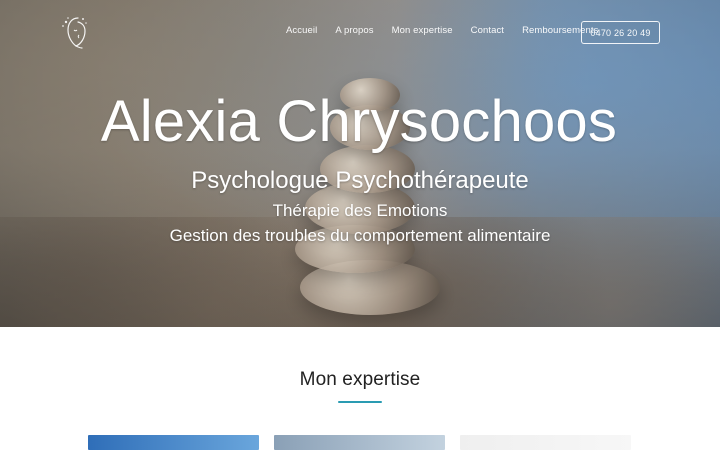 The height and width of the screenshot is (450, 720). Describe the element at coordinates (360, 210) in the screenshot. I see `hero-line-therapie: Thérapie des Emotions` at that location.